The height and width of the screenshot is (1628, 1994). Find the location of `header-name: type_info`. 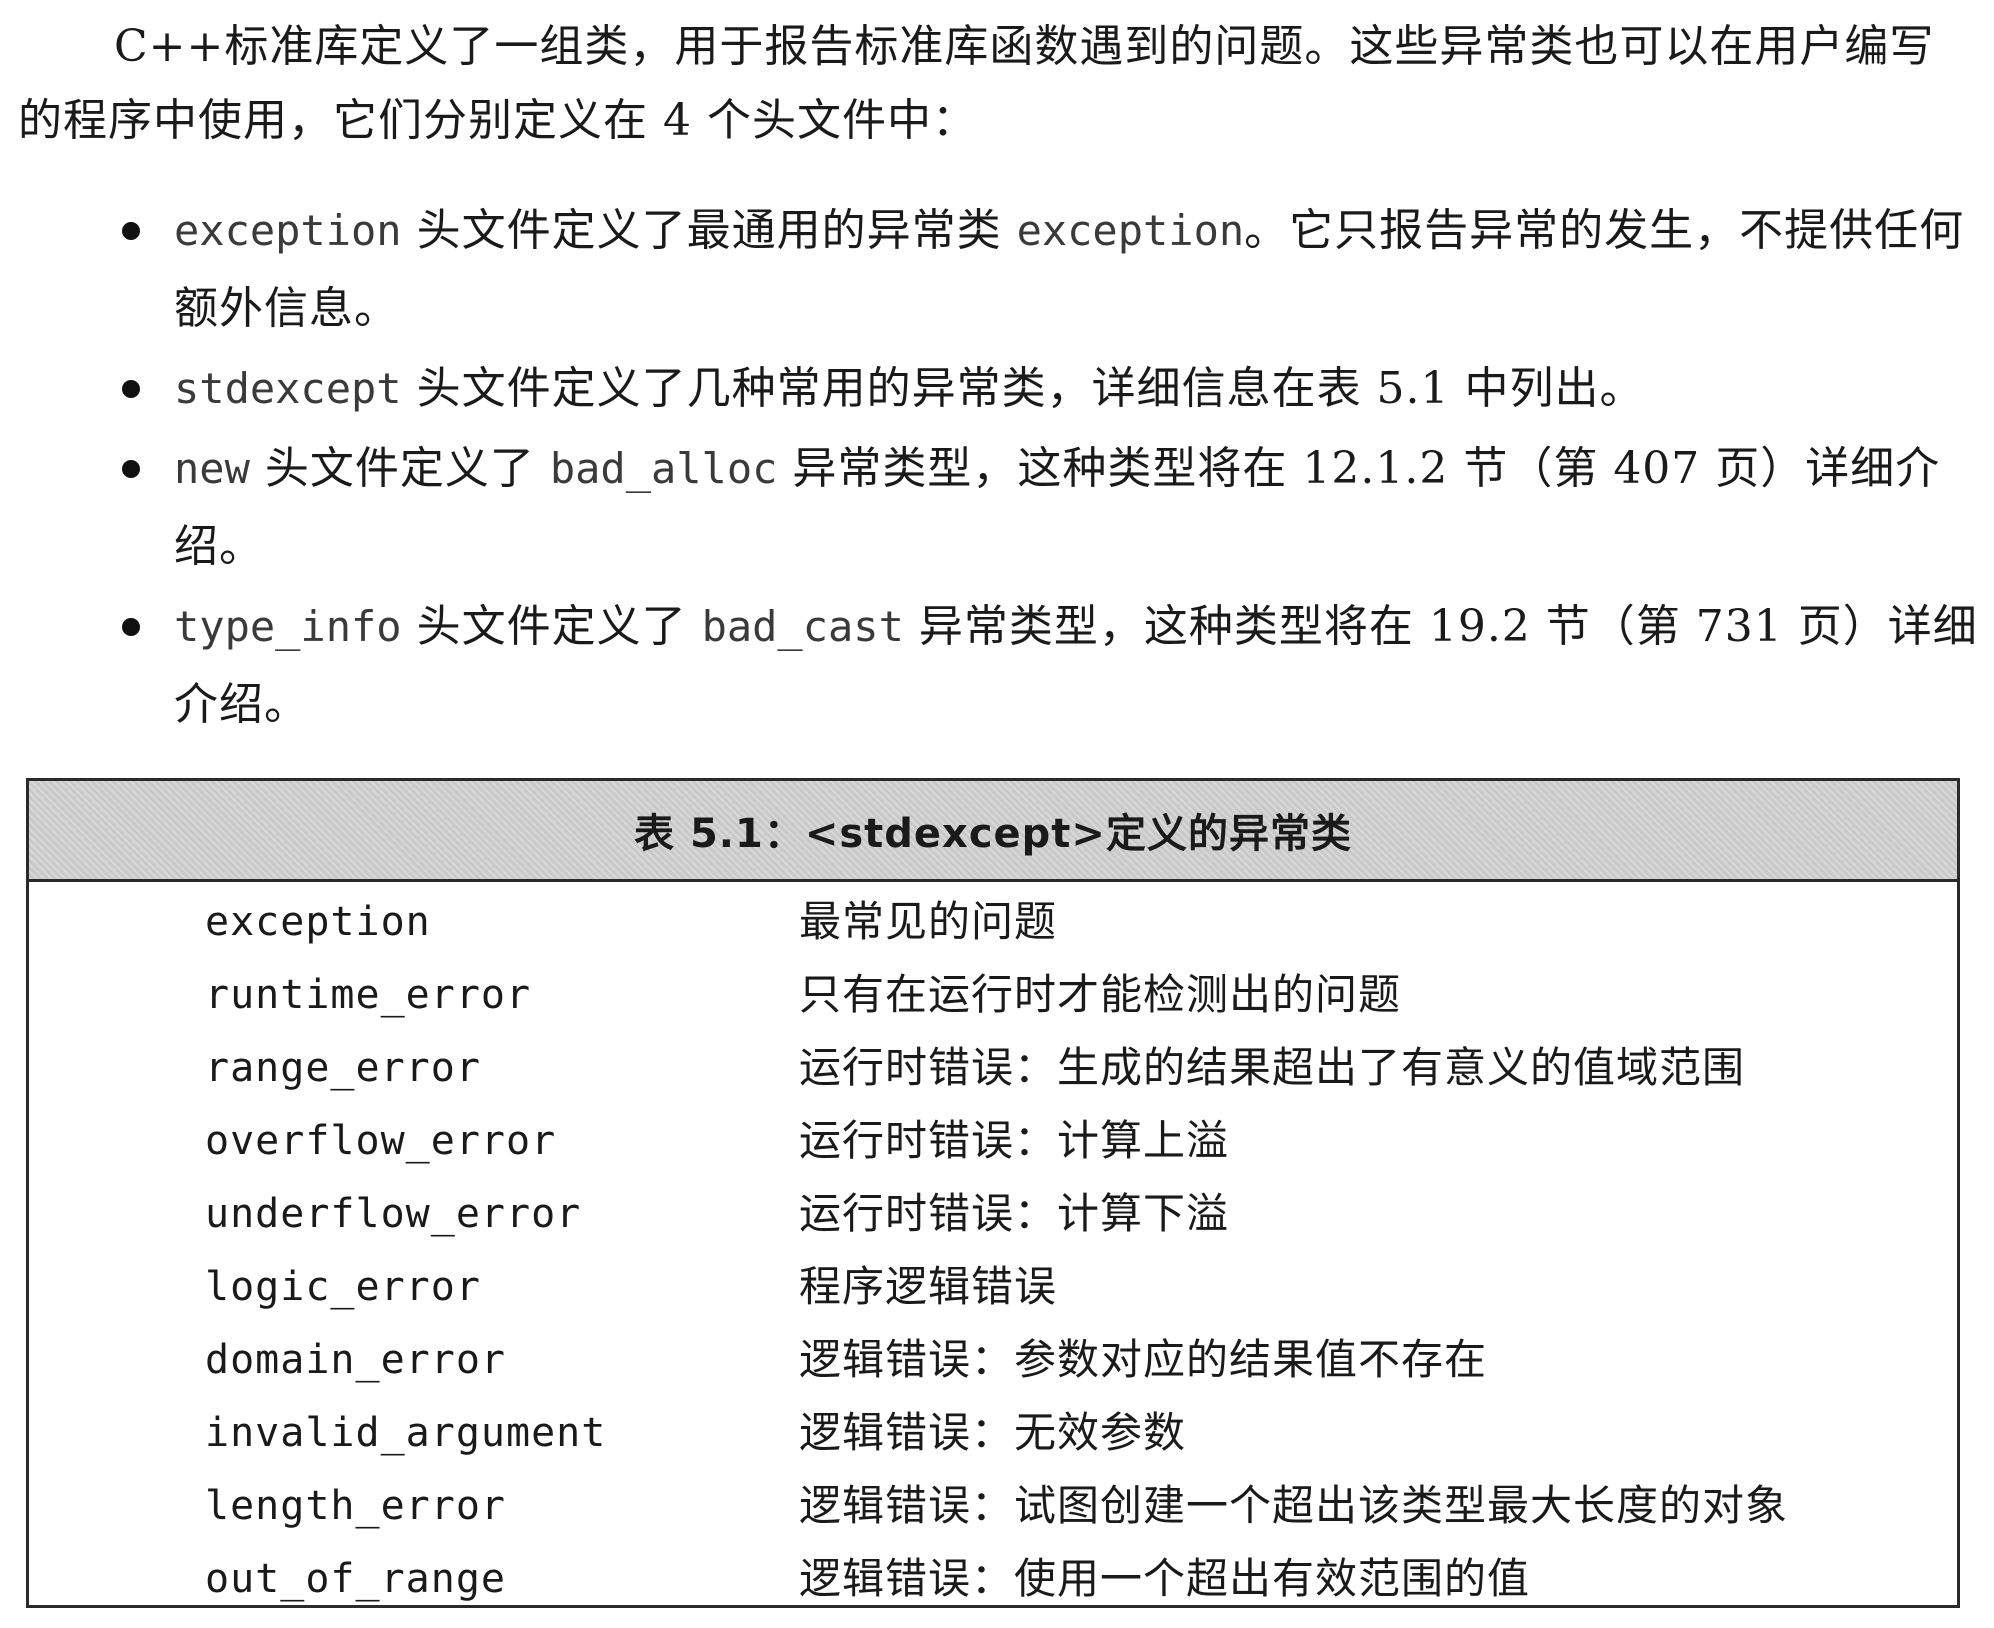

header-name: type_info is located at coordinates (288, 626).